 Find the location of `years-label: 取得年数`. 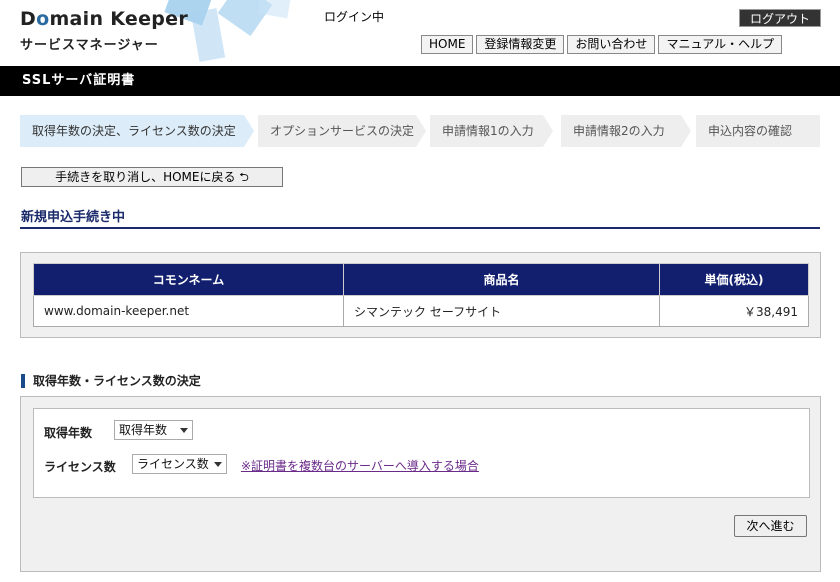

years-label: 取得年数 is located at coordinates (68, 433).